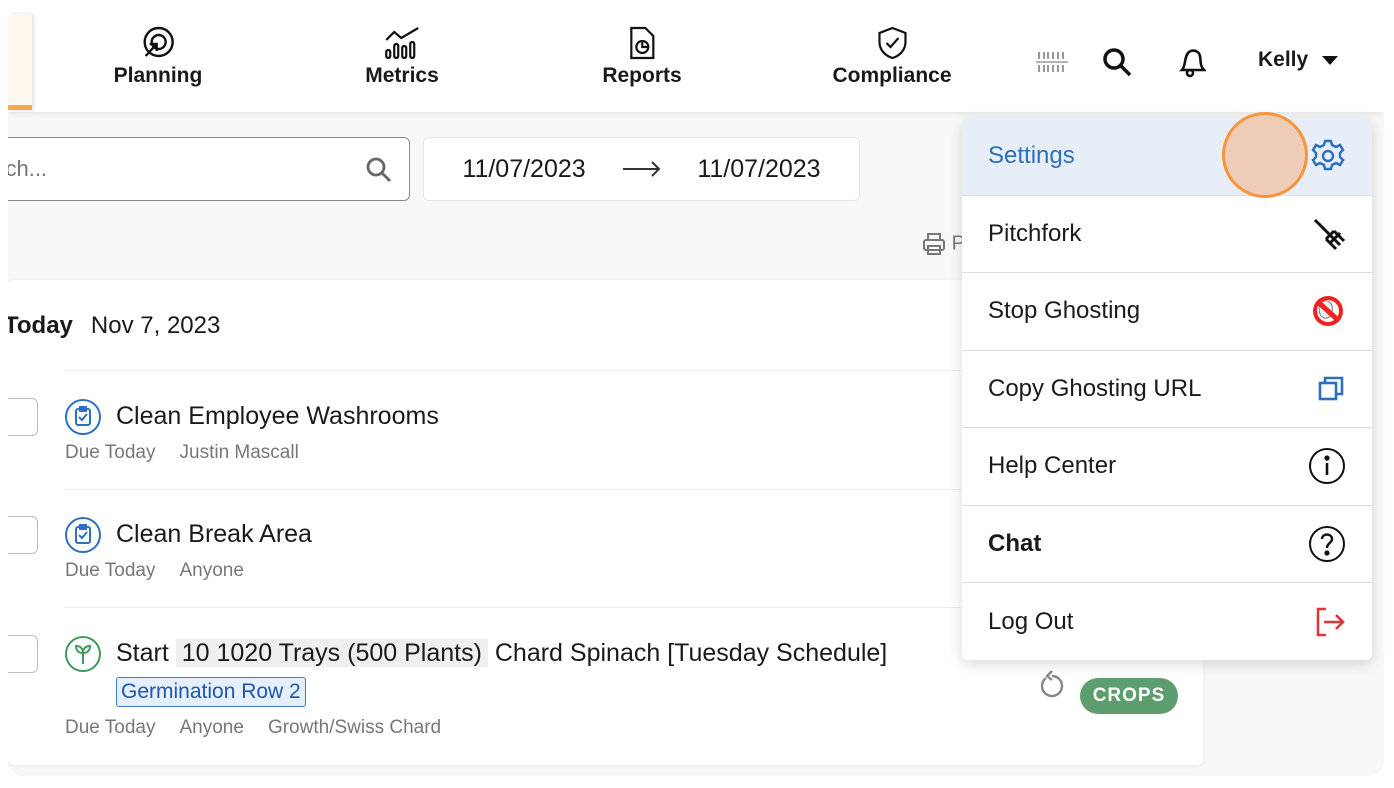  Describe the element at coordinates (1192, 62) in the screenshot. I see `bell-icon` at that location.